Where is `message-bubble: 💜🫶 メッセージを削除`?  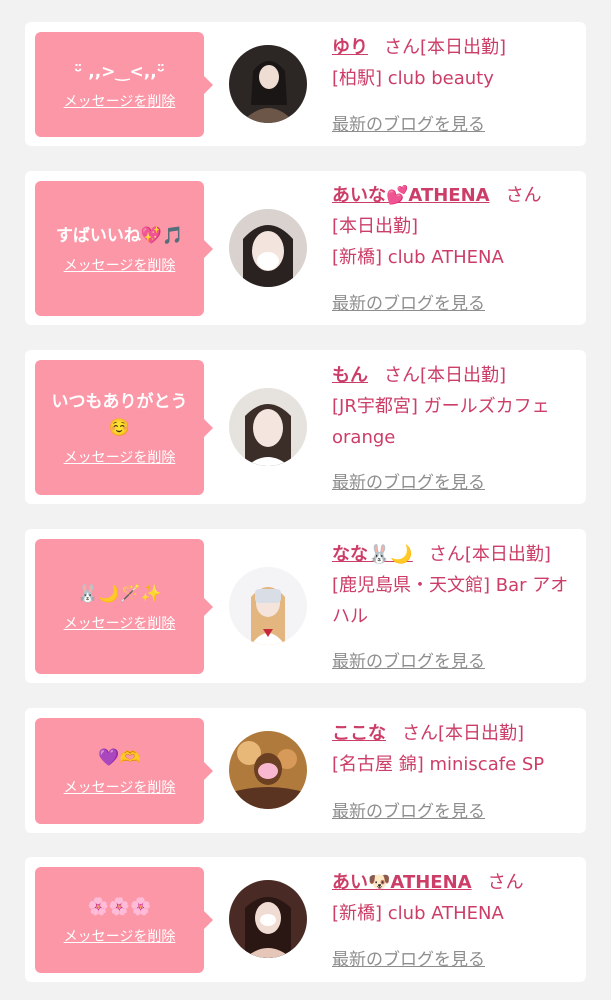
message-bubble: 💜🫶 メッセージを削除 is located at coordinates (124, 771).